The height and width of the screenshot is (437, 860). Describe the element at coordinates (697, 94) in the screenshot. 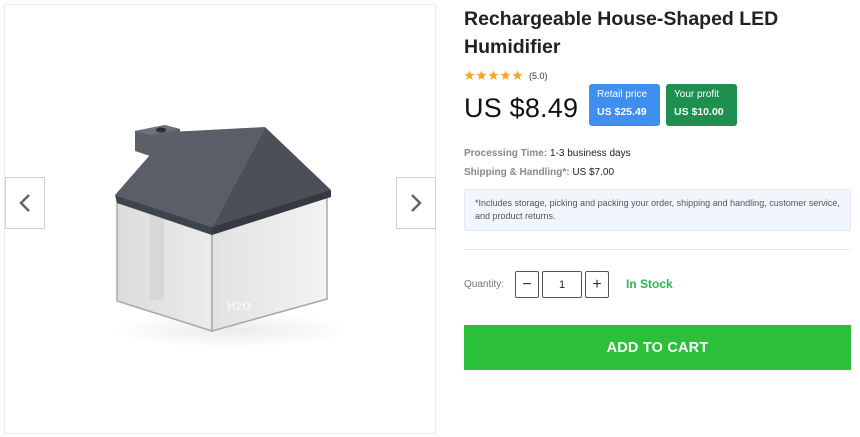

I see `profit-label: Your profit` at that location.